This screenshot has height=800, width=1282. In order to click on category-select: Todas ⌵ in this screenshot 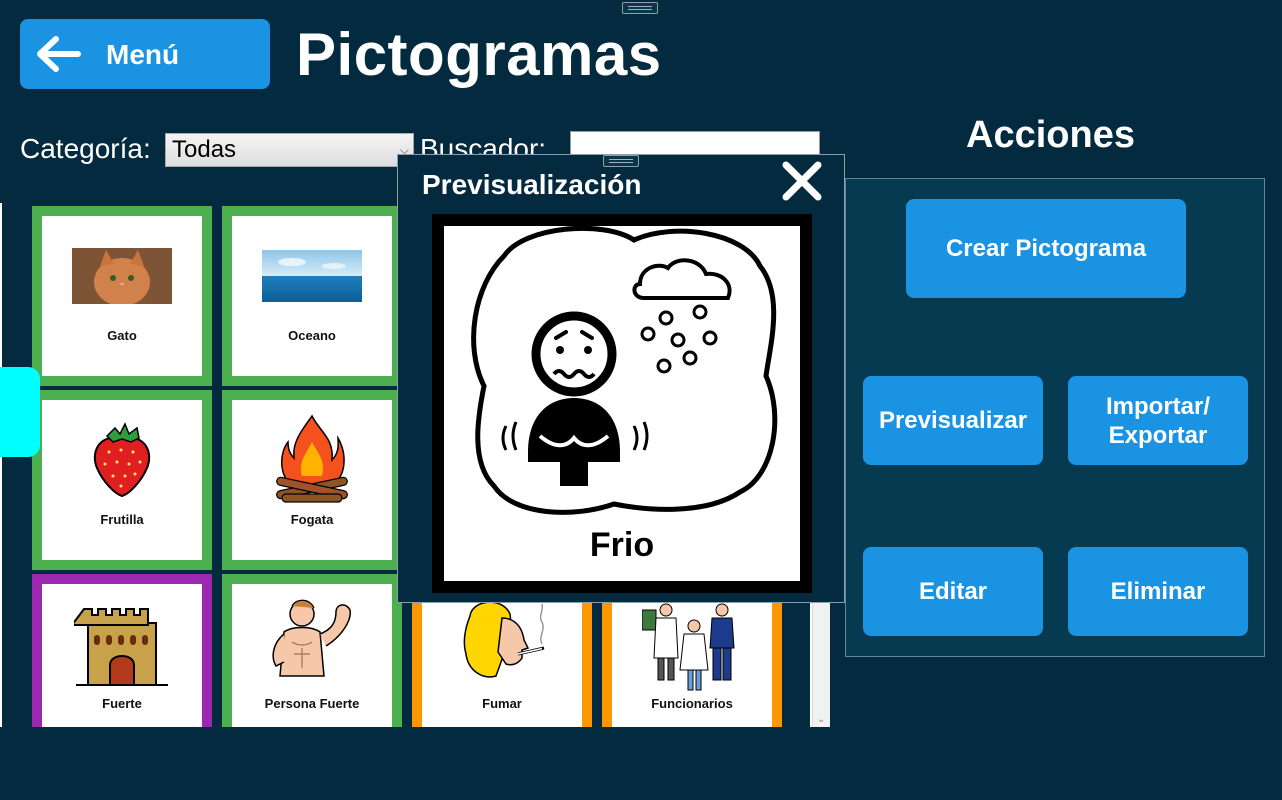, I will do `click(289, 150)`.